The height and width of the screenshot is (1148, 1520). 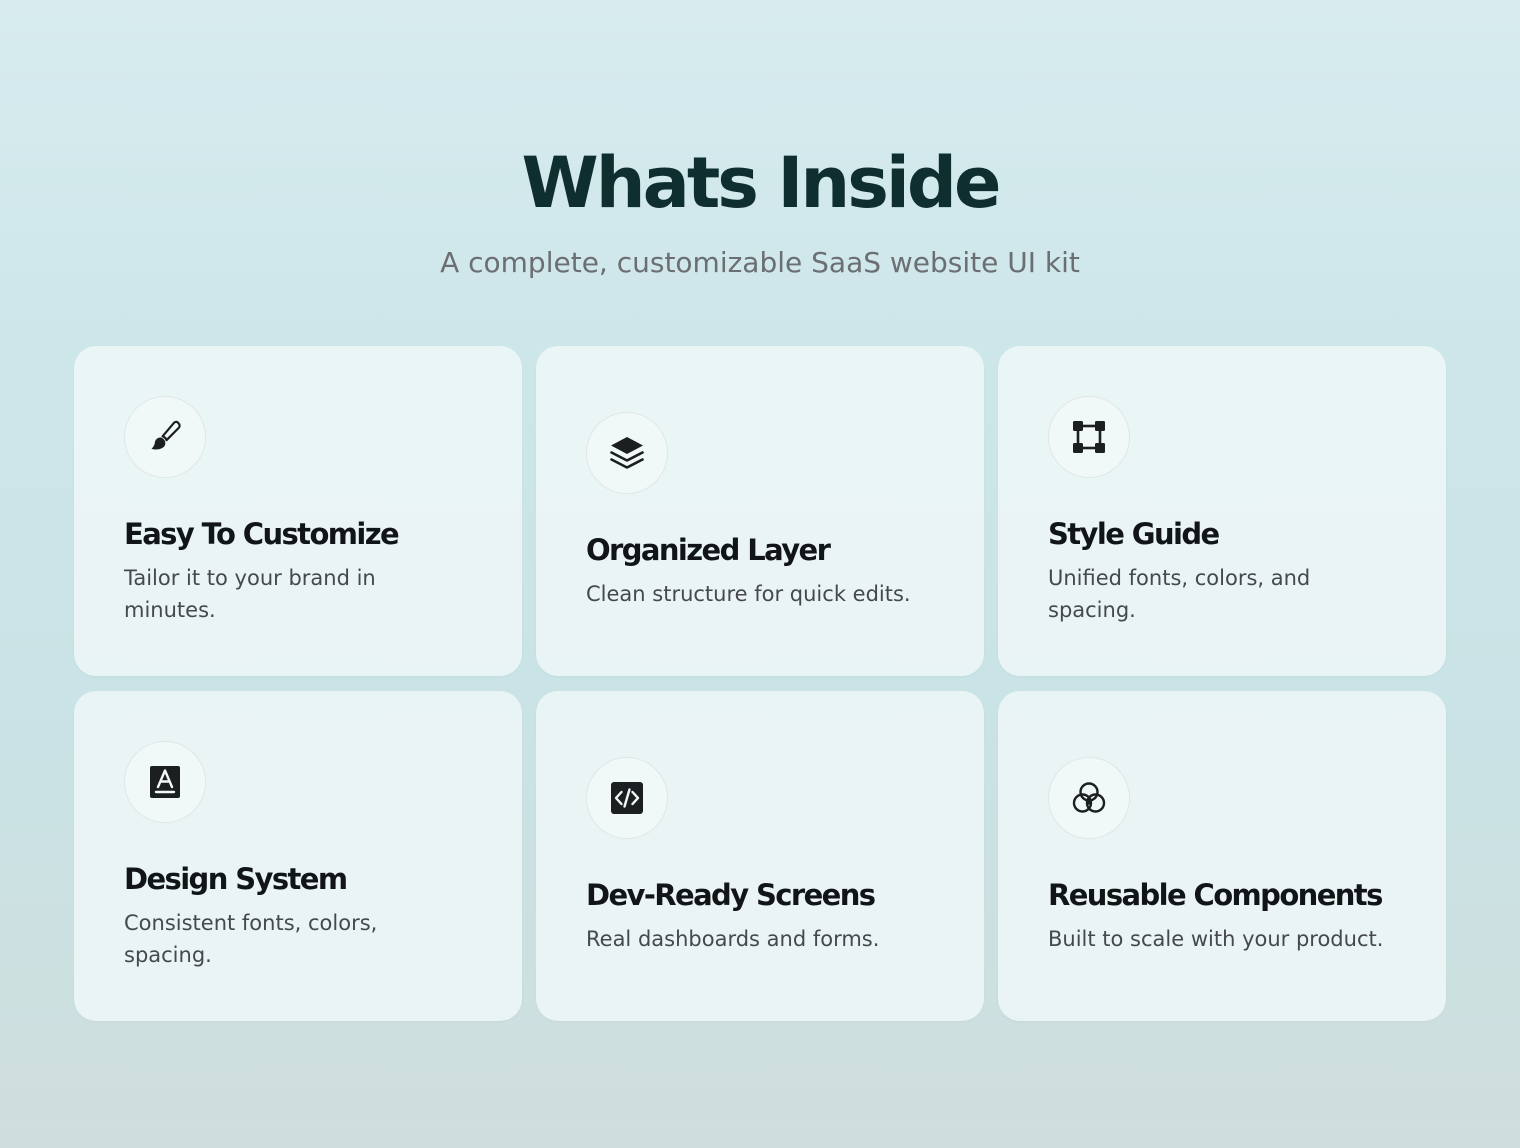 What do you see at coordinates (165, 437) in the screenshot?
I see `paintbrush-icon` at bounding box center [165, 437].